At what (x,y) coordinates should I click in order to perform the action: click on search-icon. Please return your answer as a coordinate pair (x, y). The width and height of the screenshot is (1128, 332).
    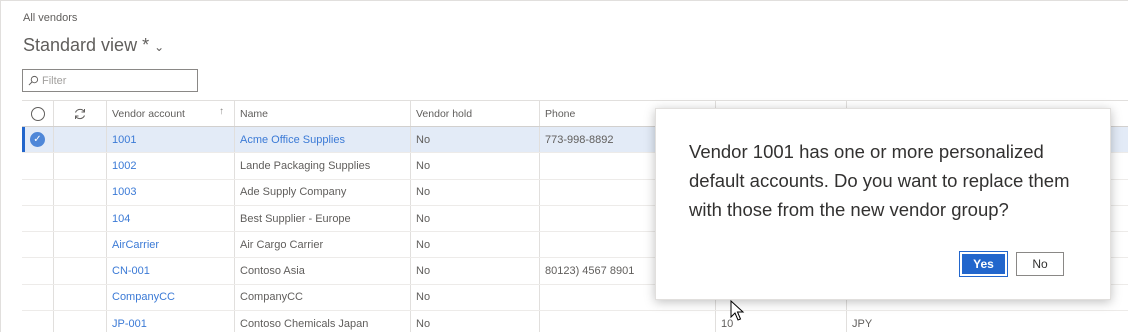
    Looking at the image, I should click on (33, 80).